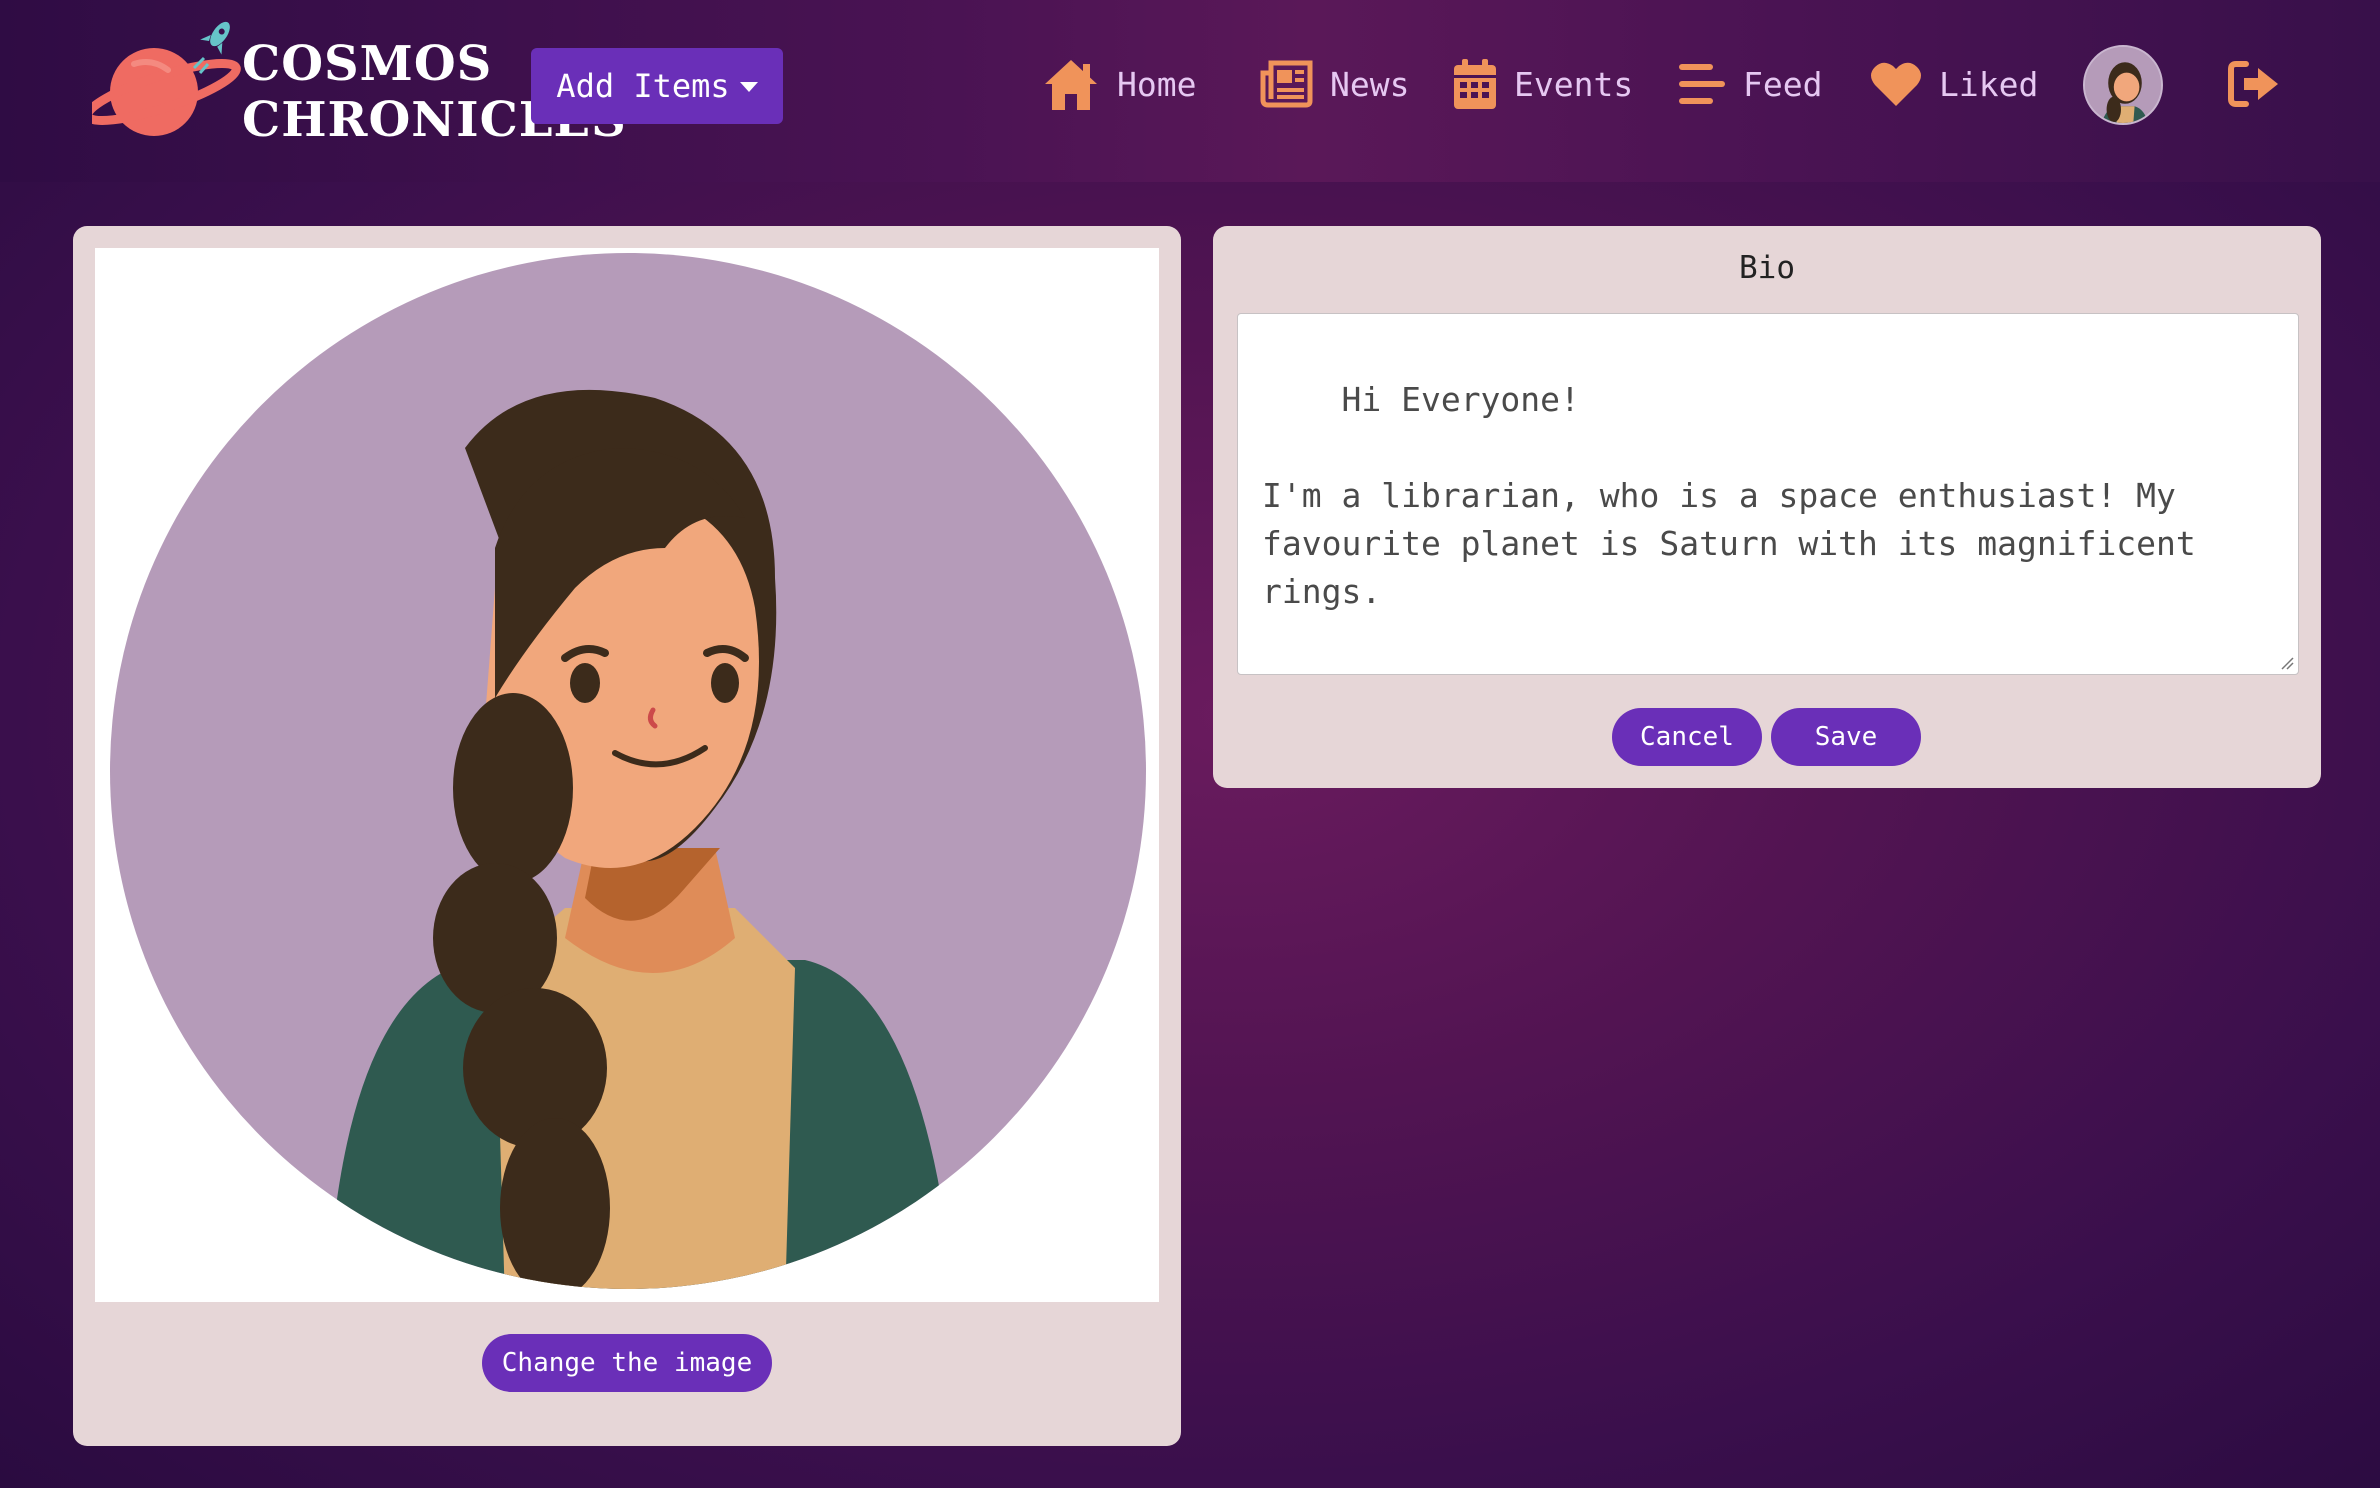 The width and height of the screenshot is (2380, 1488). I want to click on newspaper-icon, so click(1286, 84).